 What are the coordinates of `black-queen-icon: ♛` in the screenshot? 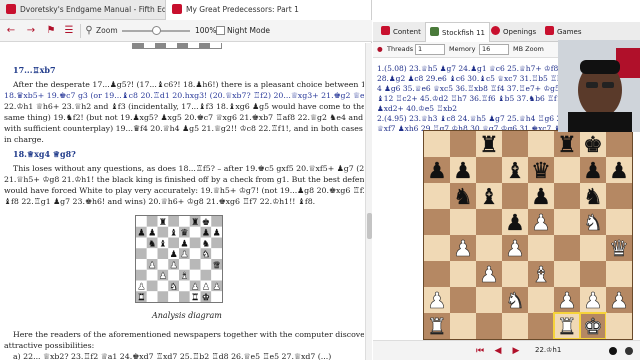 It's located at (541, 171).